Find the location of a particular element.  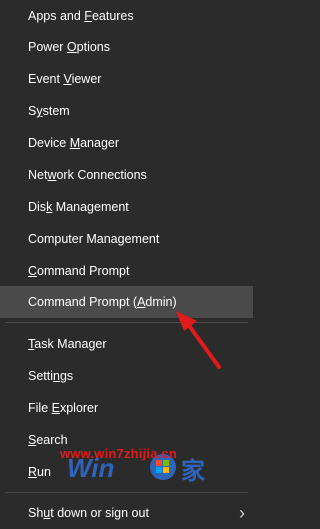

watermark-text: www.win7zhijia.cn is located at coordinates (119, 453).